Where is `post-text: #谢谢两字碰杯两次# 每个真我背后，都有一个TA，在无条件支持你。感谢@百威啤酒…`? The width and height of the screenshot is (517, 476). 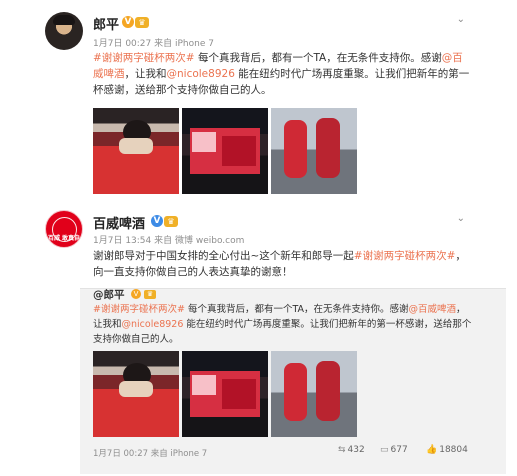 post-text: #谢谢两字碰杯两次# 每个真我背后，都有一个TA，在无条件支持你。感谢@百威啤酒… is located at coordinates (282, 74).